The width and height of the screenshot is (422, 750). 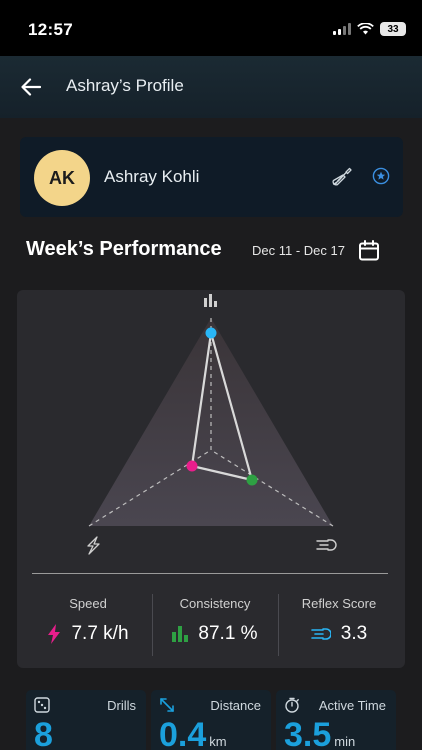 What do you see at coordinates (210, 300) in the screenshot?
I see `bar-chart-axis-icon` at bounding box center [210, 300].